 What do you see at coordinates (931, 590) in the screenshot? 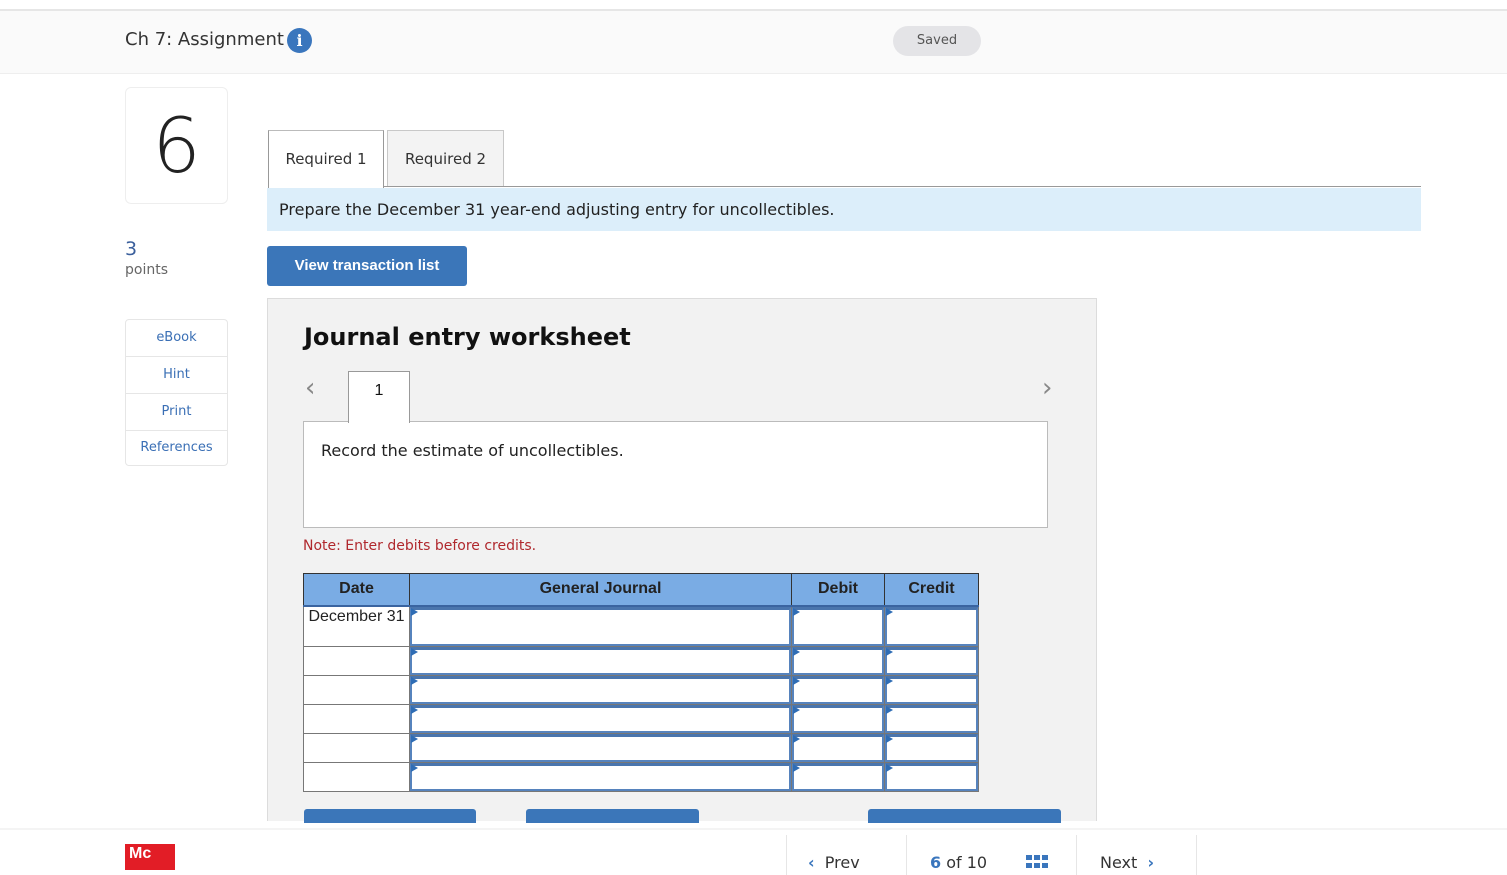
I see `column-header-credit: Credit` at bounding box center [931, 590].